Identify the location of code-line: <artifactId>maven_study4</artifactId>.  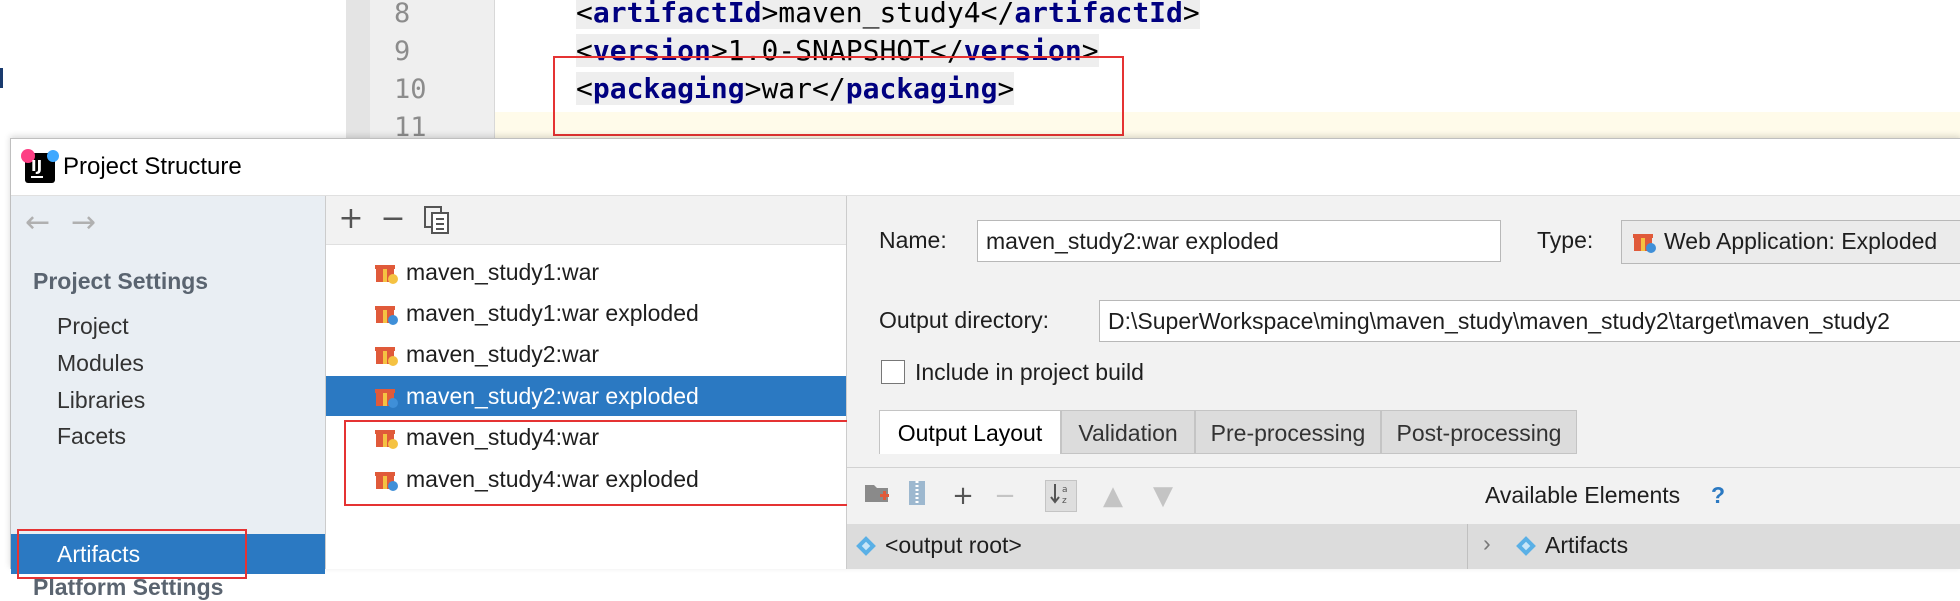
(888, 14).